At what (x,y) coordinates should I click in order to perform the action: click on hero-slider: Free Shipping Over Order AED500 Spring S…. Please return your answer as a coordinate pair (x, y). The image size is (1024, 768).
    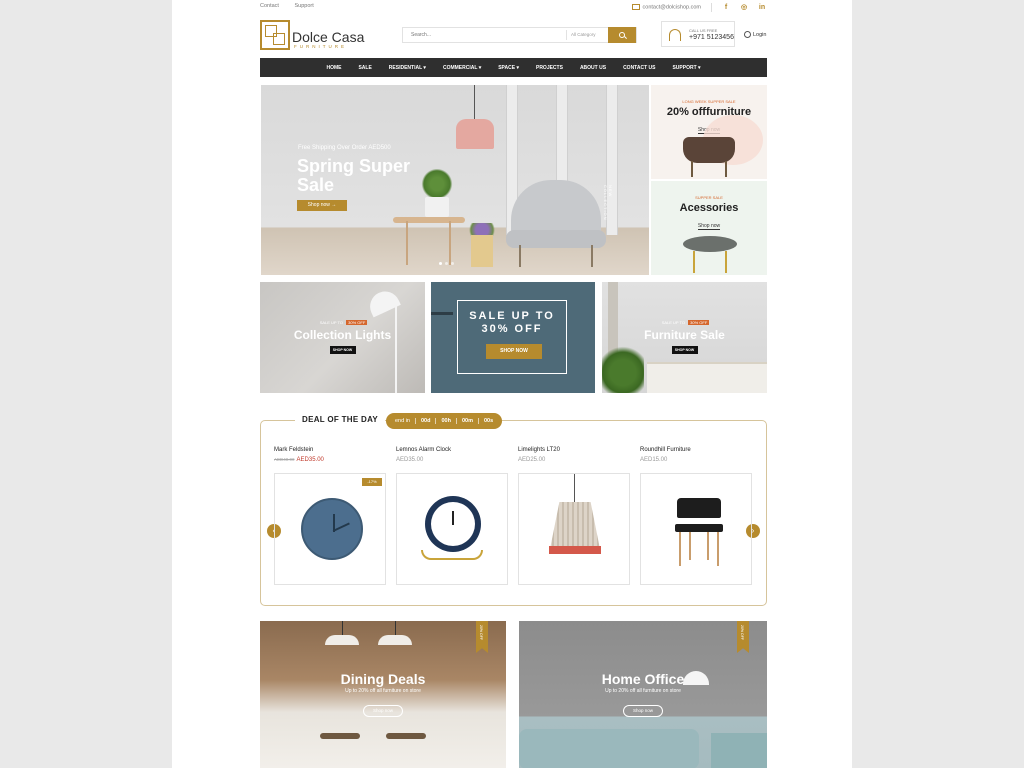
    Looking at the image, I should click on (455, 180).